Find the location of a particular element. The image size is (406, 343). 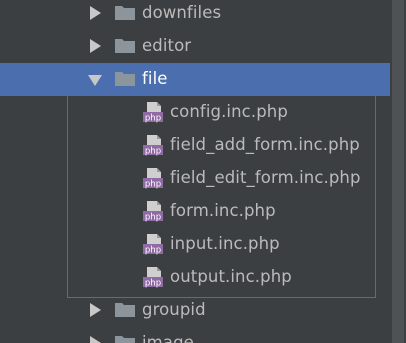

tree-item-label: file is located at coordinates (155, 78).